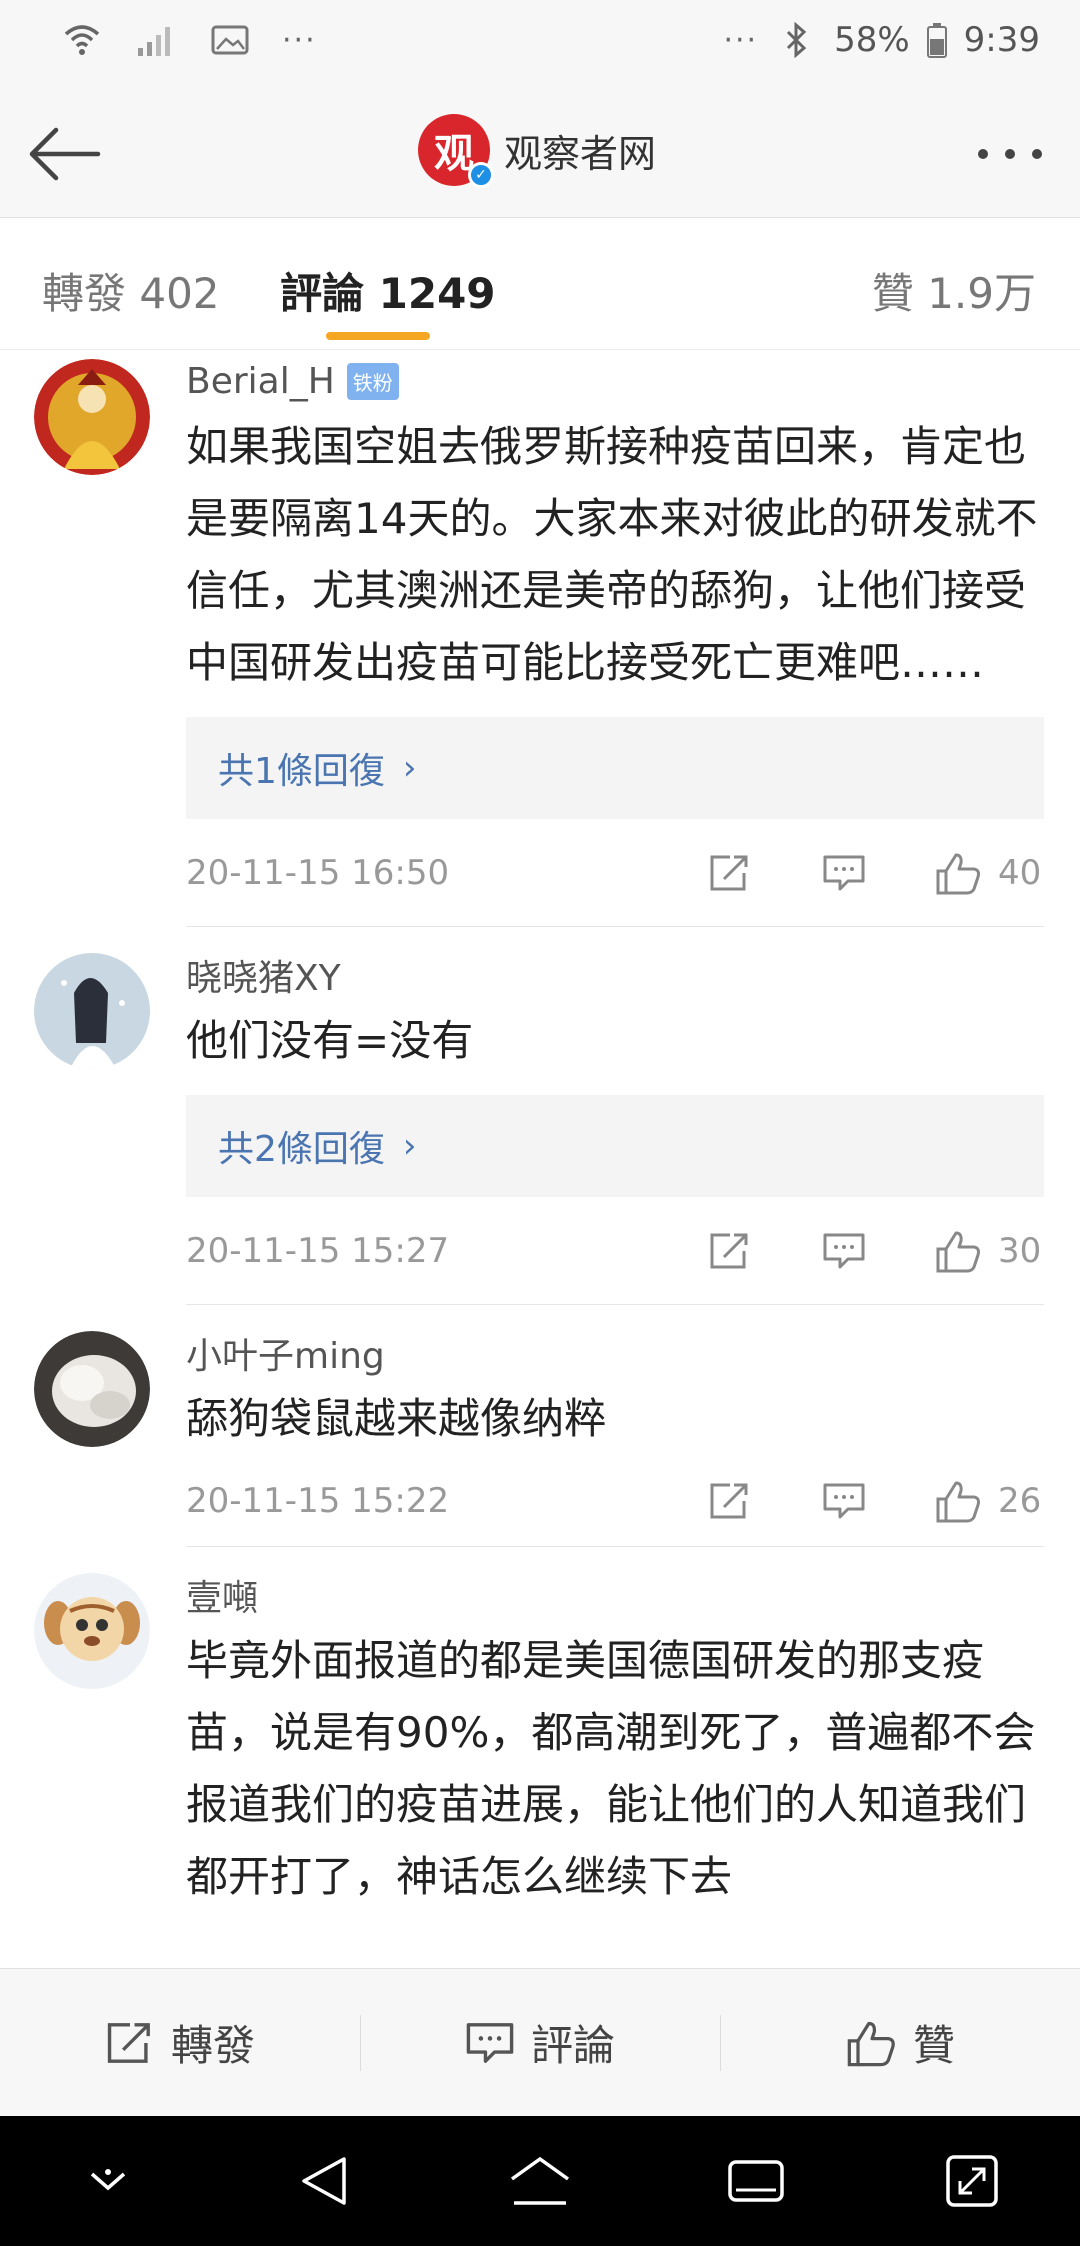  What do you see at coordinates (456, 151) in the screenshot?
I see `account-logo: 观 ✓` at bounding box center [456, 151].